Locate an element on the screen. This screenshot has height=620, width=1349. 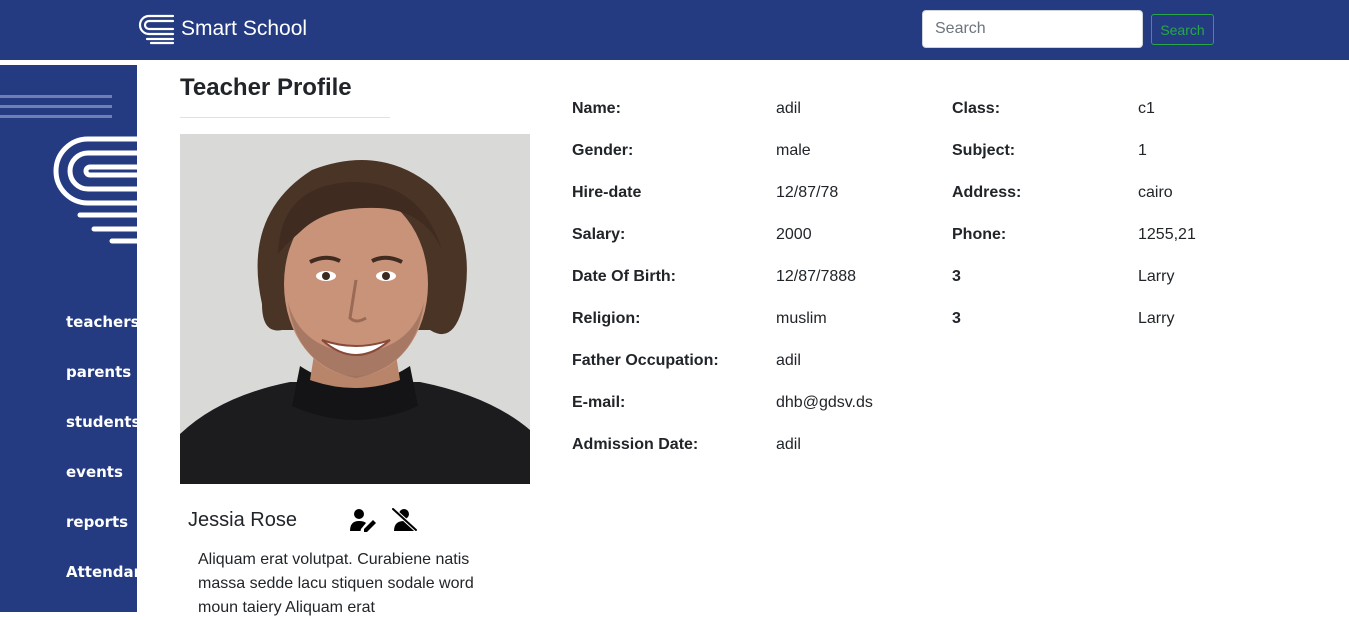
detail-label: Admission Date: is located at coordinates (635, 444).